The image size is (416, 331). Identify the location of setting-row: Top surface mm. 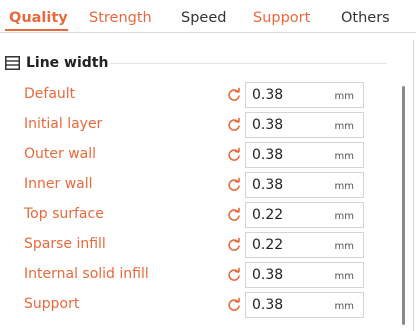
(200, 215).